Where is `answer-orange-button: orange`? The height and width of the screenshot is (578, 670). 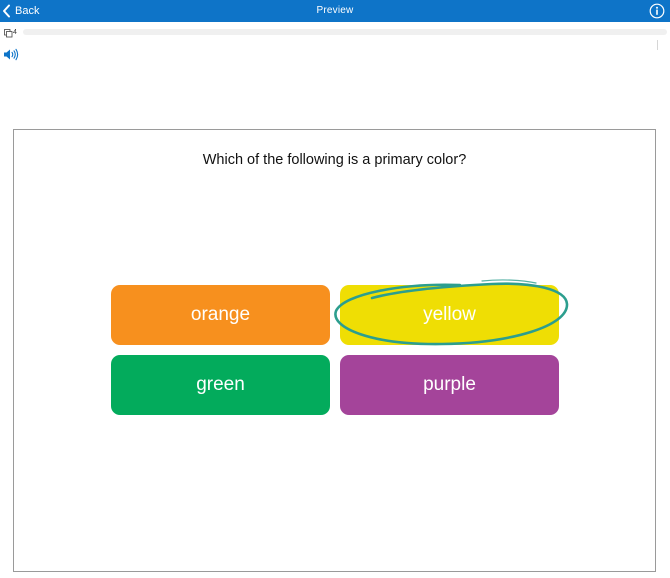 answer-orange-button: orange is located at coordinates (220, 315).